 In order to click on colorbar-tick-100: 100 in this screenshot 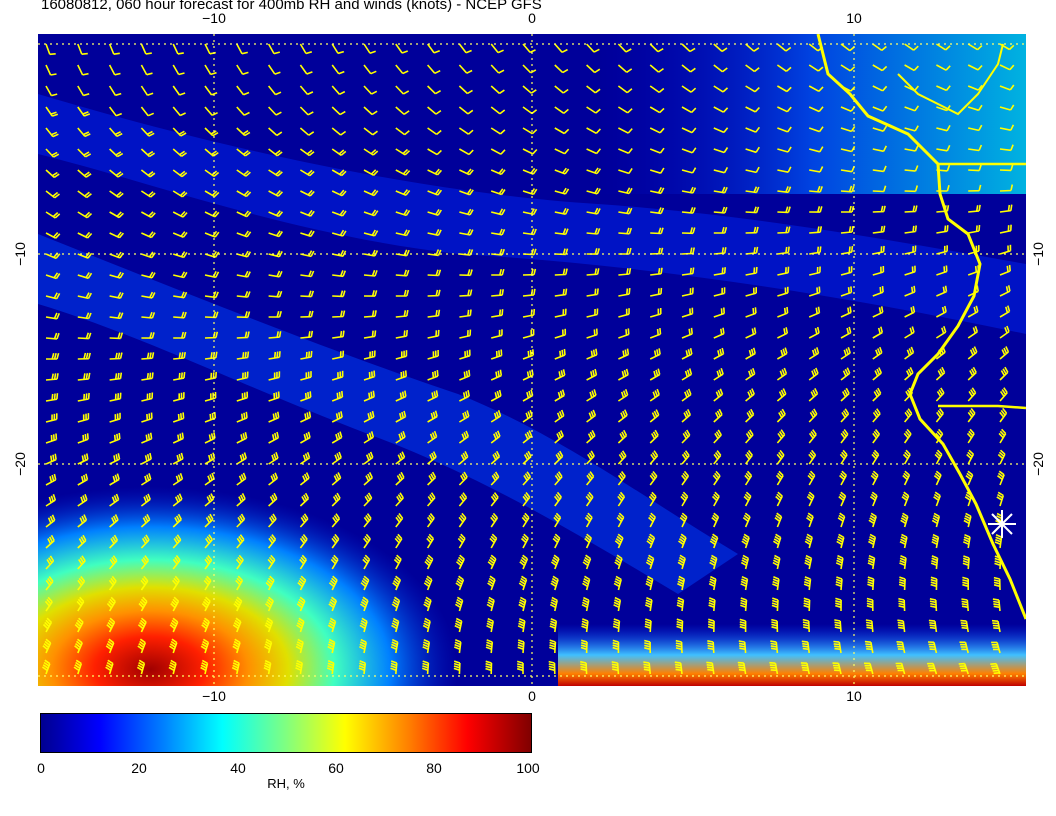, I will do `click(528, 768)`.